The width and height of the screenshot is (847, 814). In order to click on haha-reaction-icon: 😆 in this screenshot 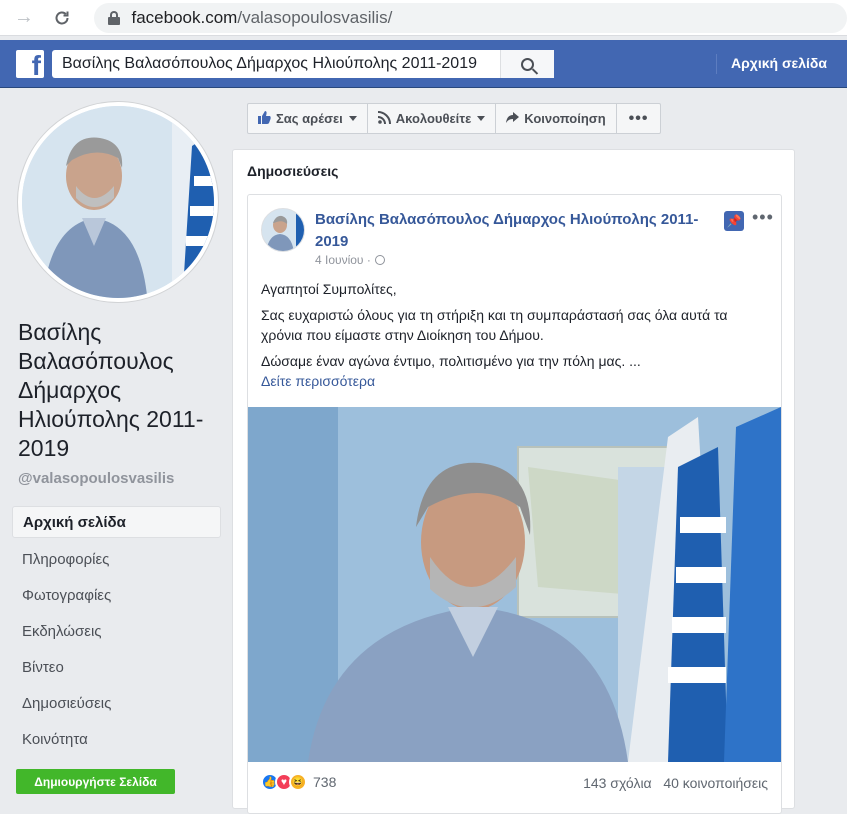, I will do `click(298, 782)`.